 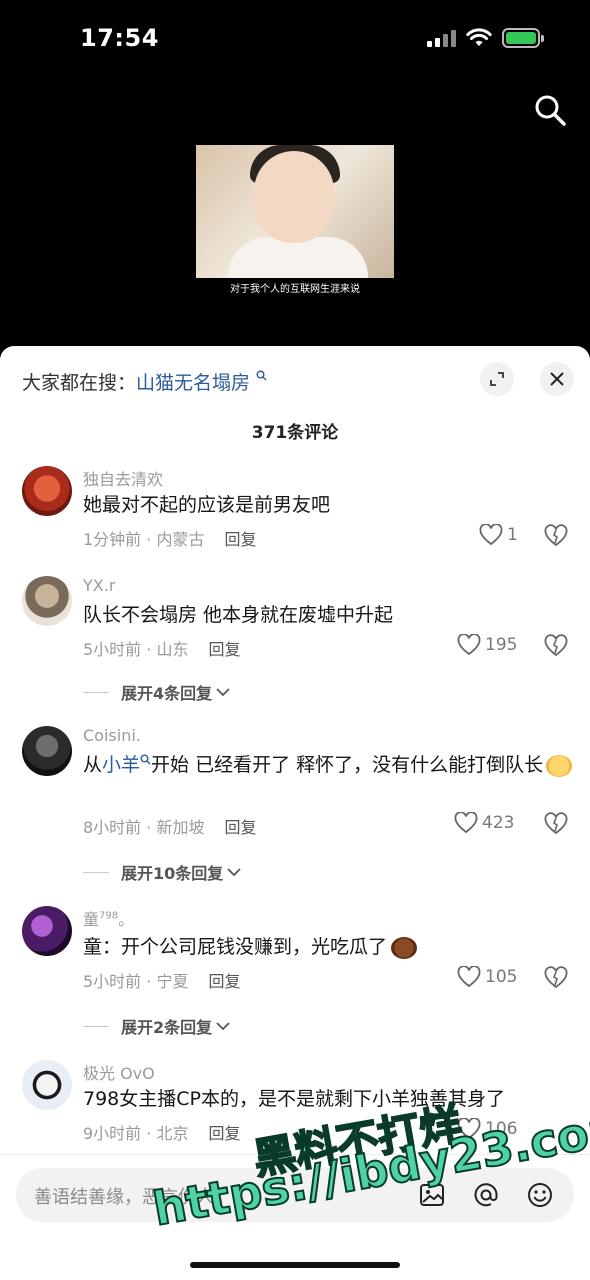 I want to click on comment-search-link: 小羊, so click(x=121, y=765).